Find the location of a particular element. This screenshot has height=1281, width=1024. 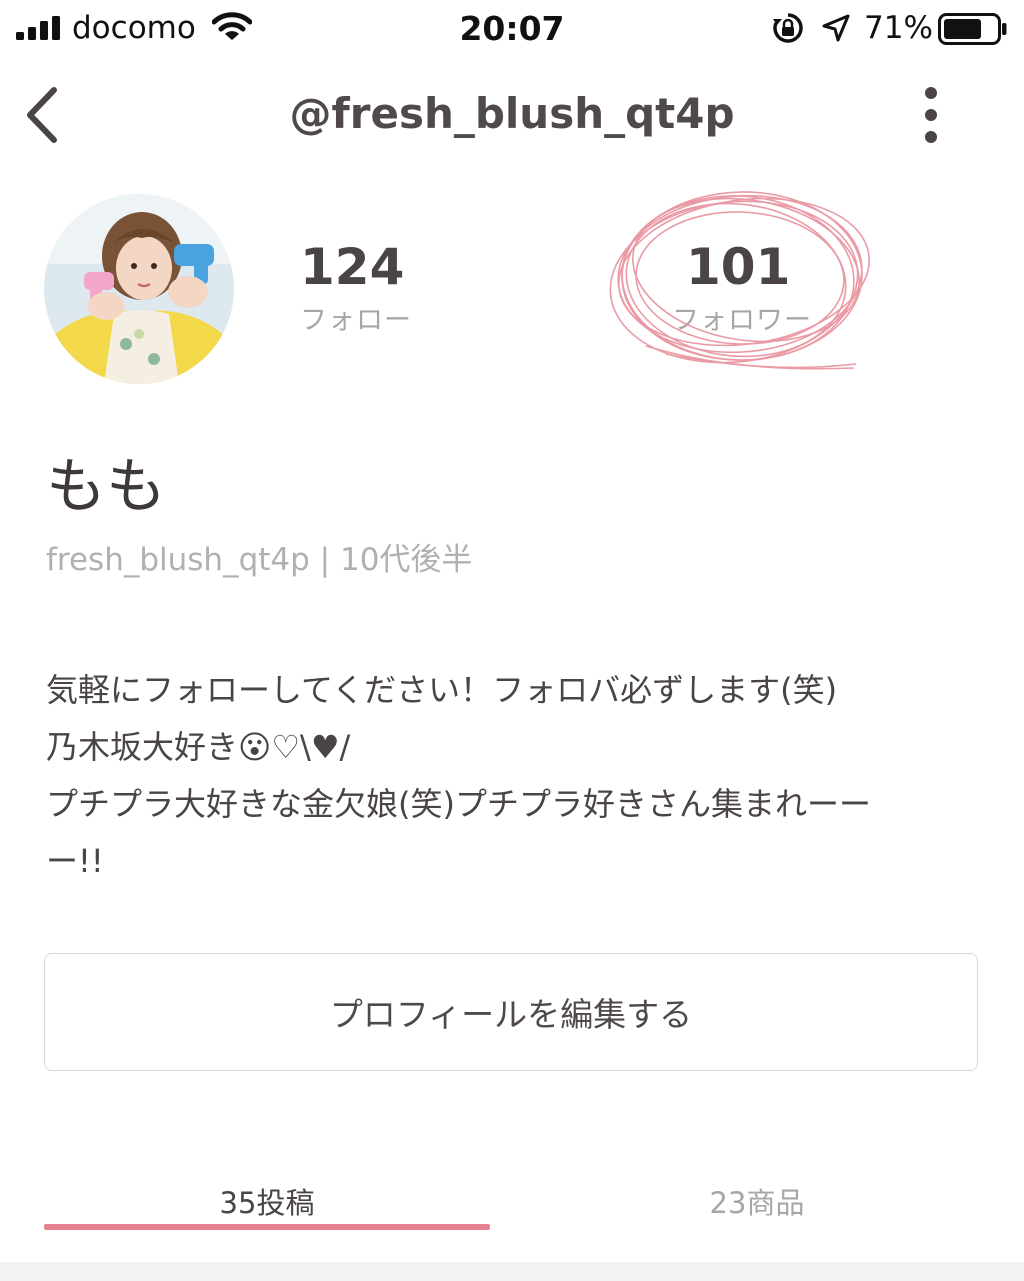

followers-count: 101 is located at coordinates (738, 267).